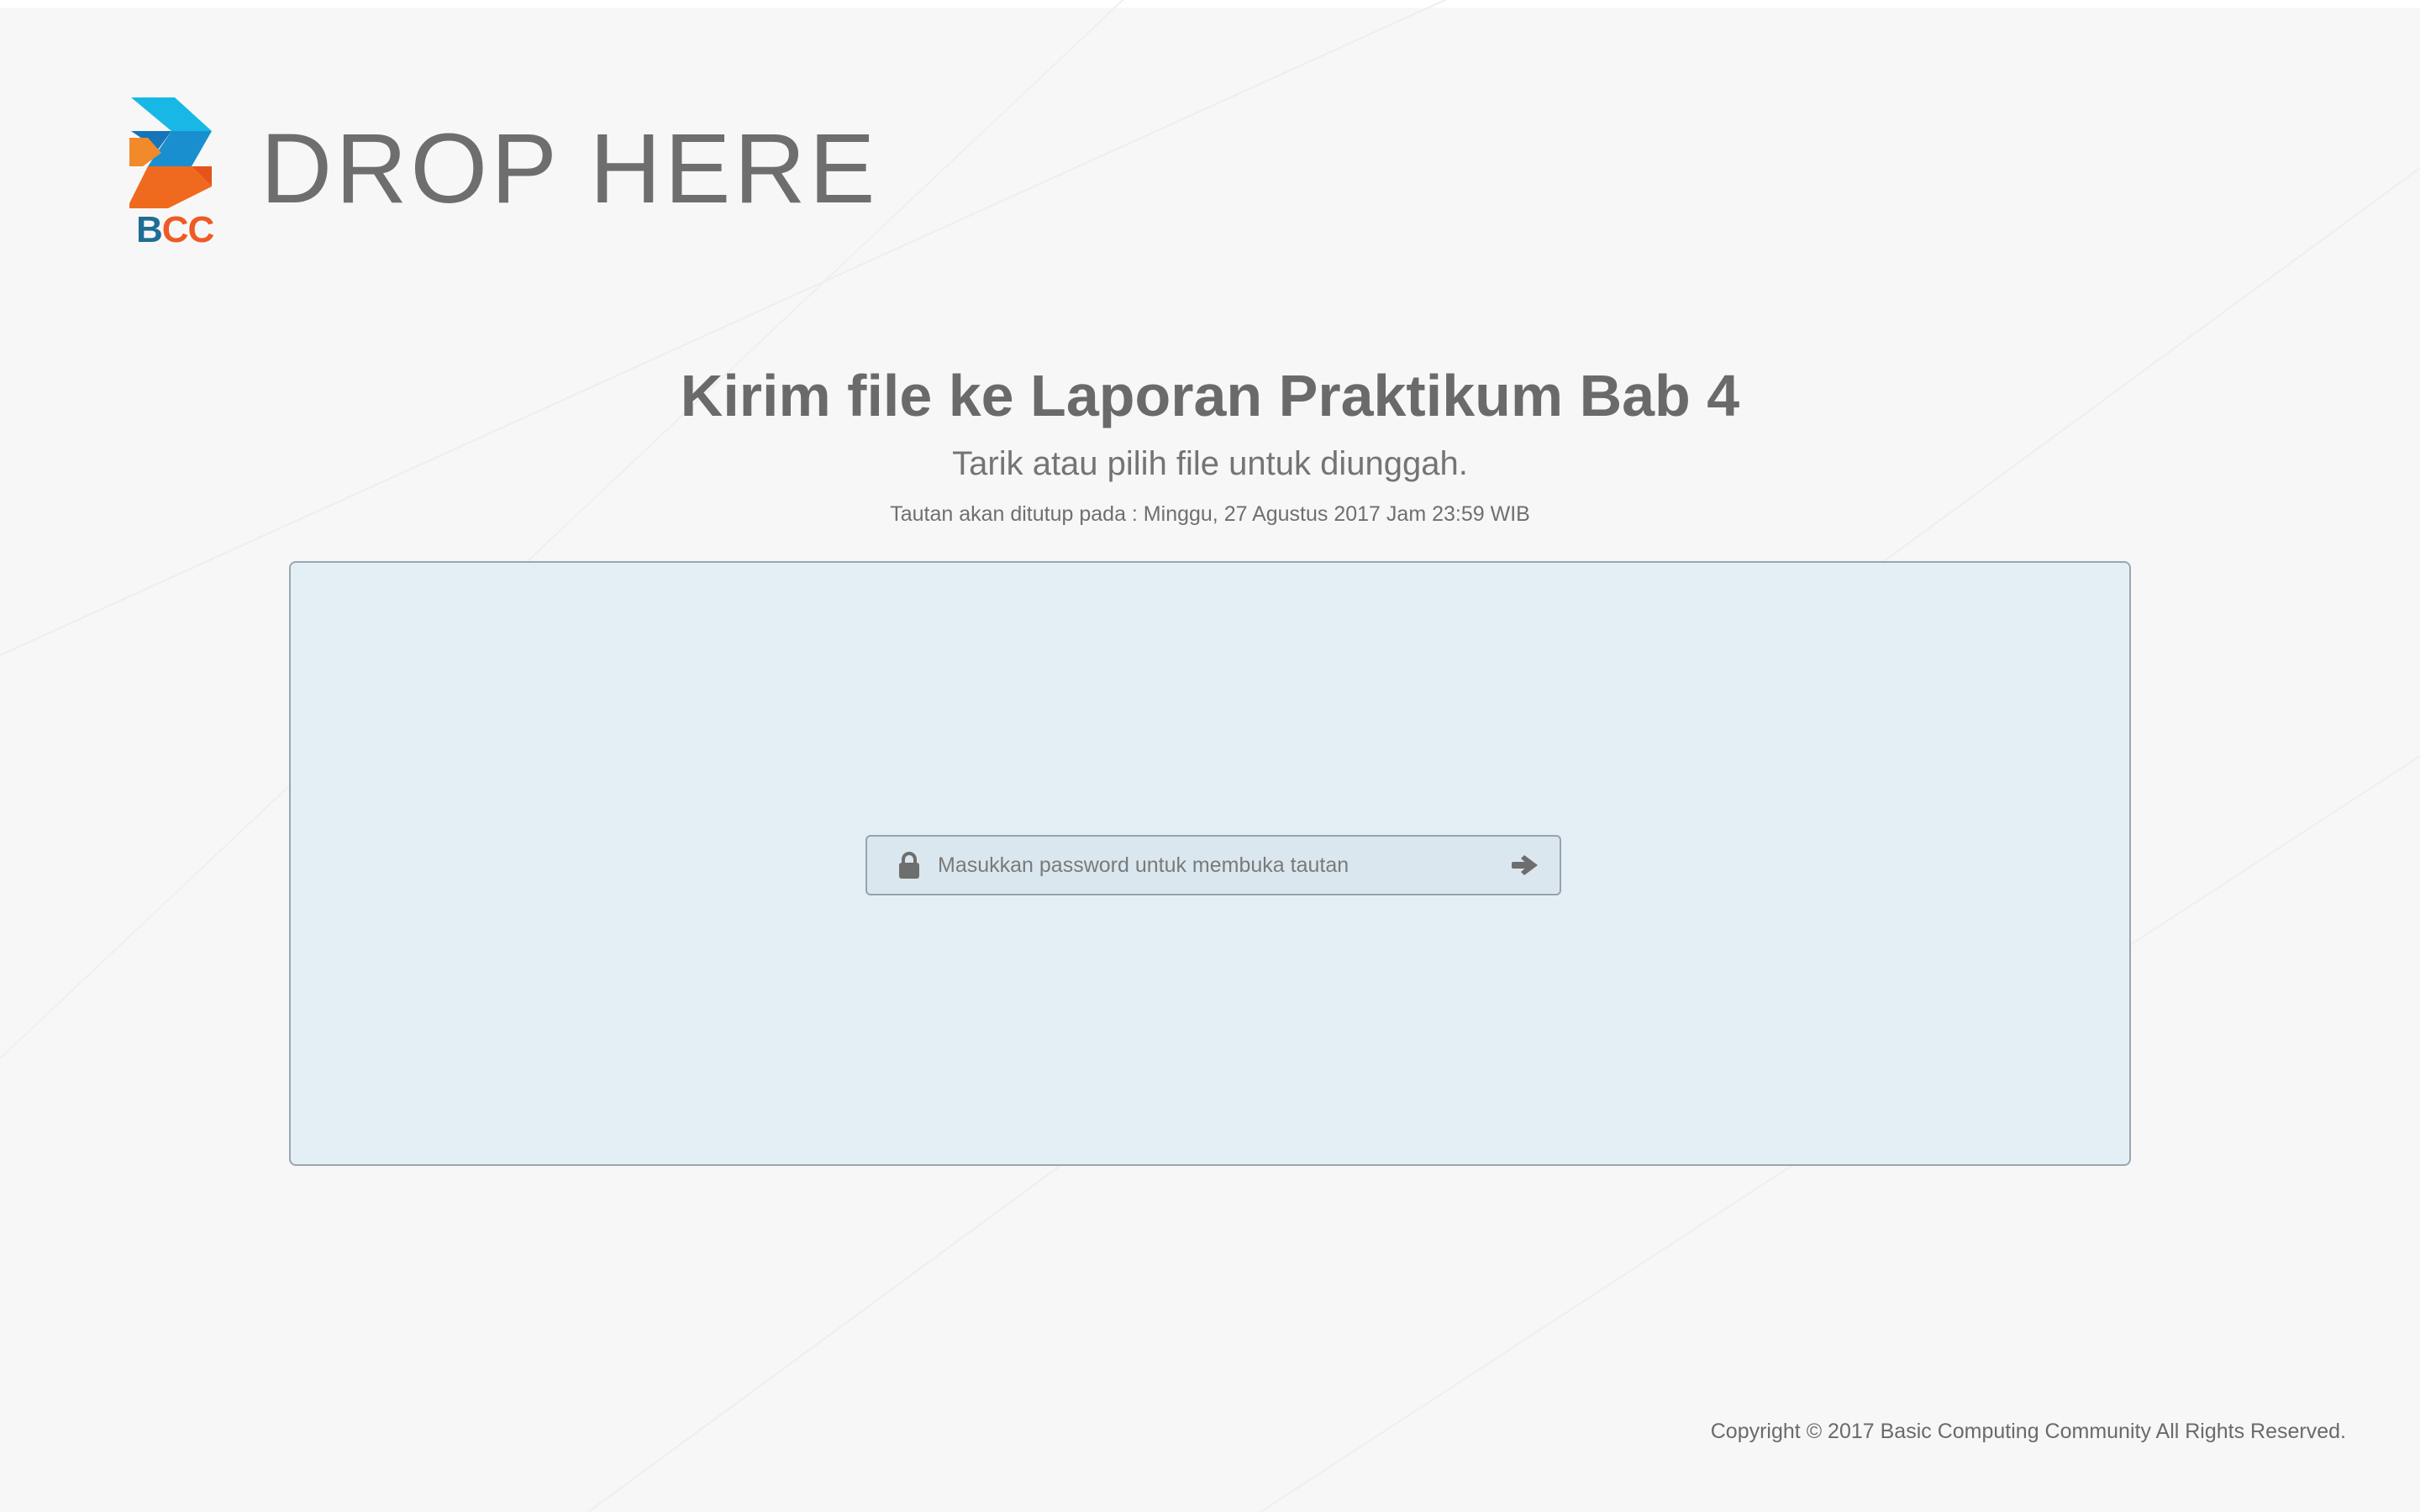 The image size is (2420, 1512). I want to click on bcc-logo-text: BCC, so click(176, 229).